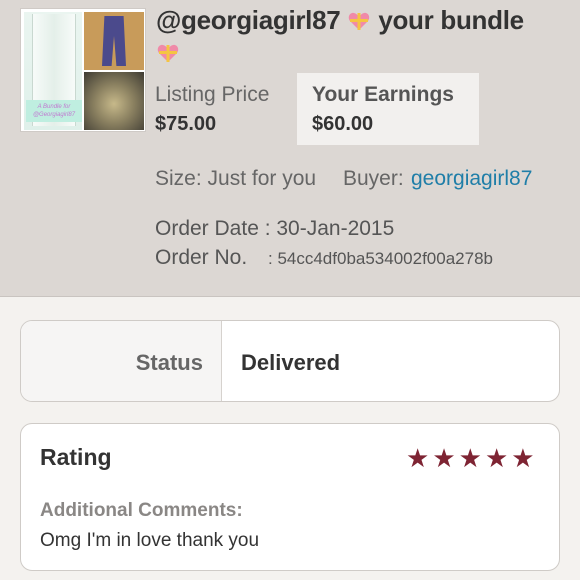 The image size is (580, 580). I want to click on order-number-label: Order No., so click(201, 257).